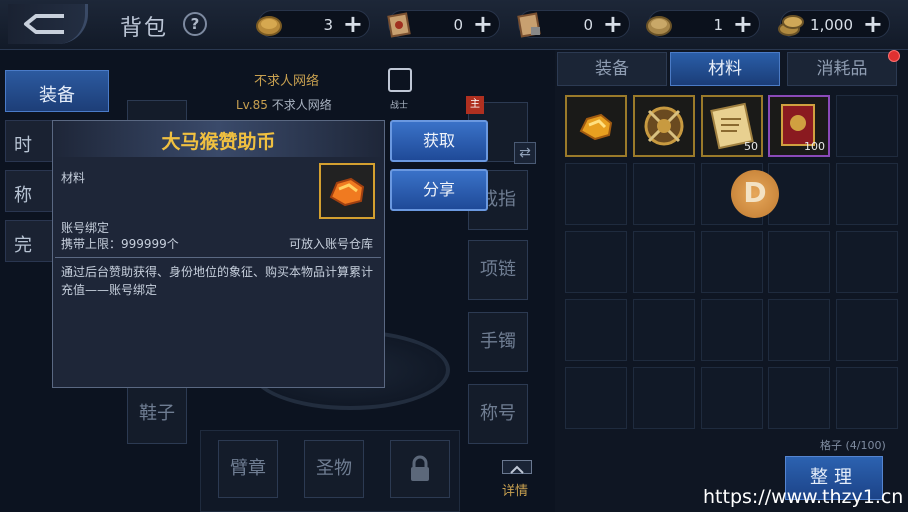 The width and height of the screenshot is (908, 512). I want to click on d-coin-icon: D, so click(755, 194).